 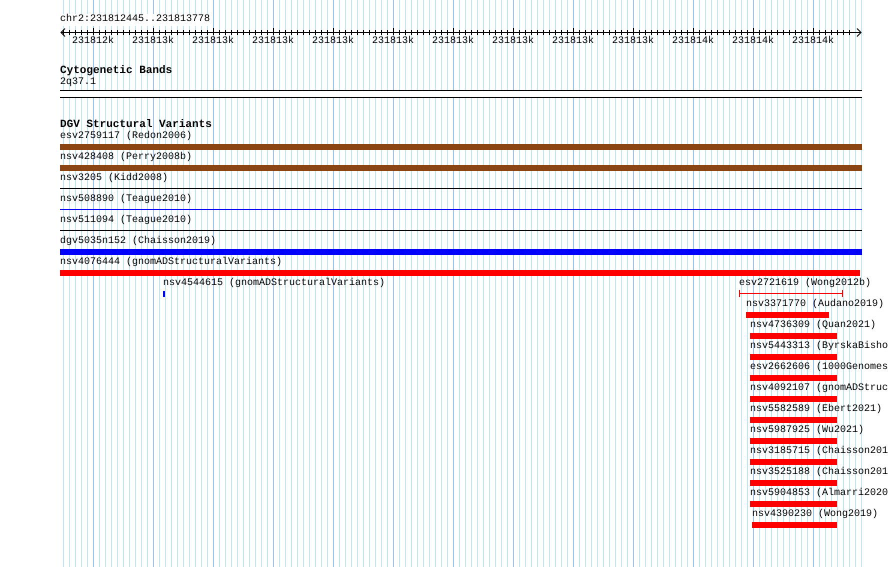 What do you see at coordinates (126, 137) in the screenshot?
I see `variant-label: esv2759117 (Redon2006)` at bounding box center [126, 137].